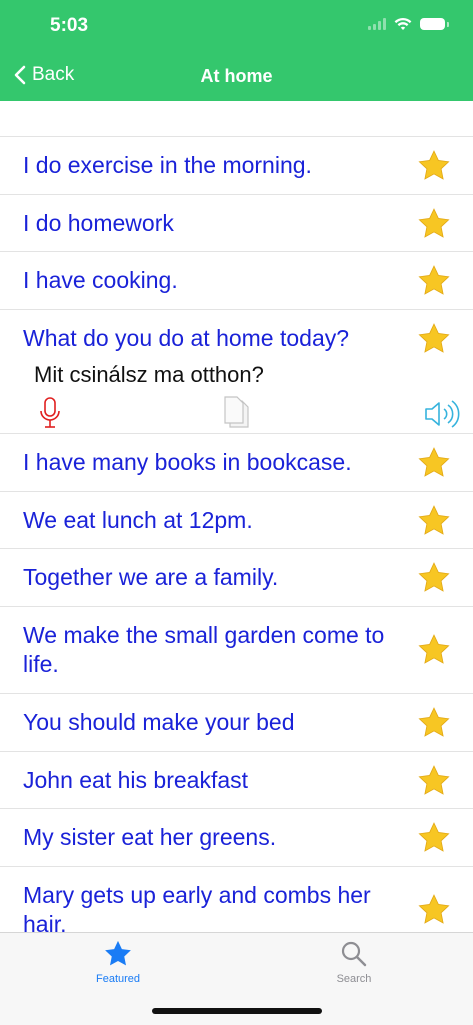 The height and width of the screenshot is (1025, 473). What do you see at coordinates (100, 280) in the screenshot?
I see `phrase-text: I have cooking.` at bounding box center [100, 280].